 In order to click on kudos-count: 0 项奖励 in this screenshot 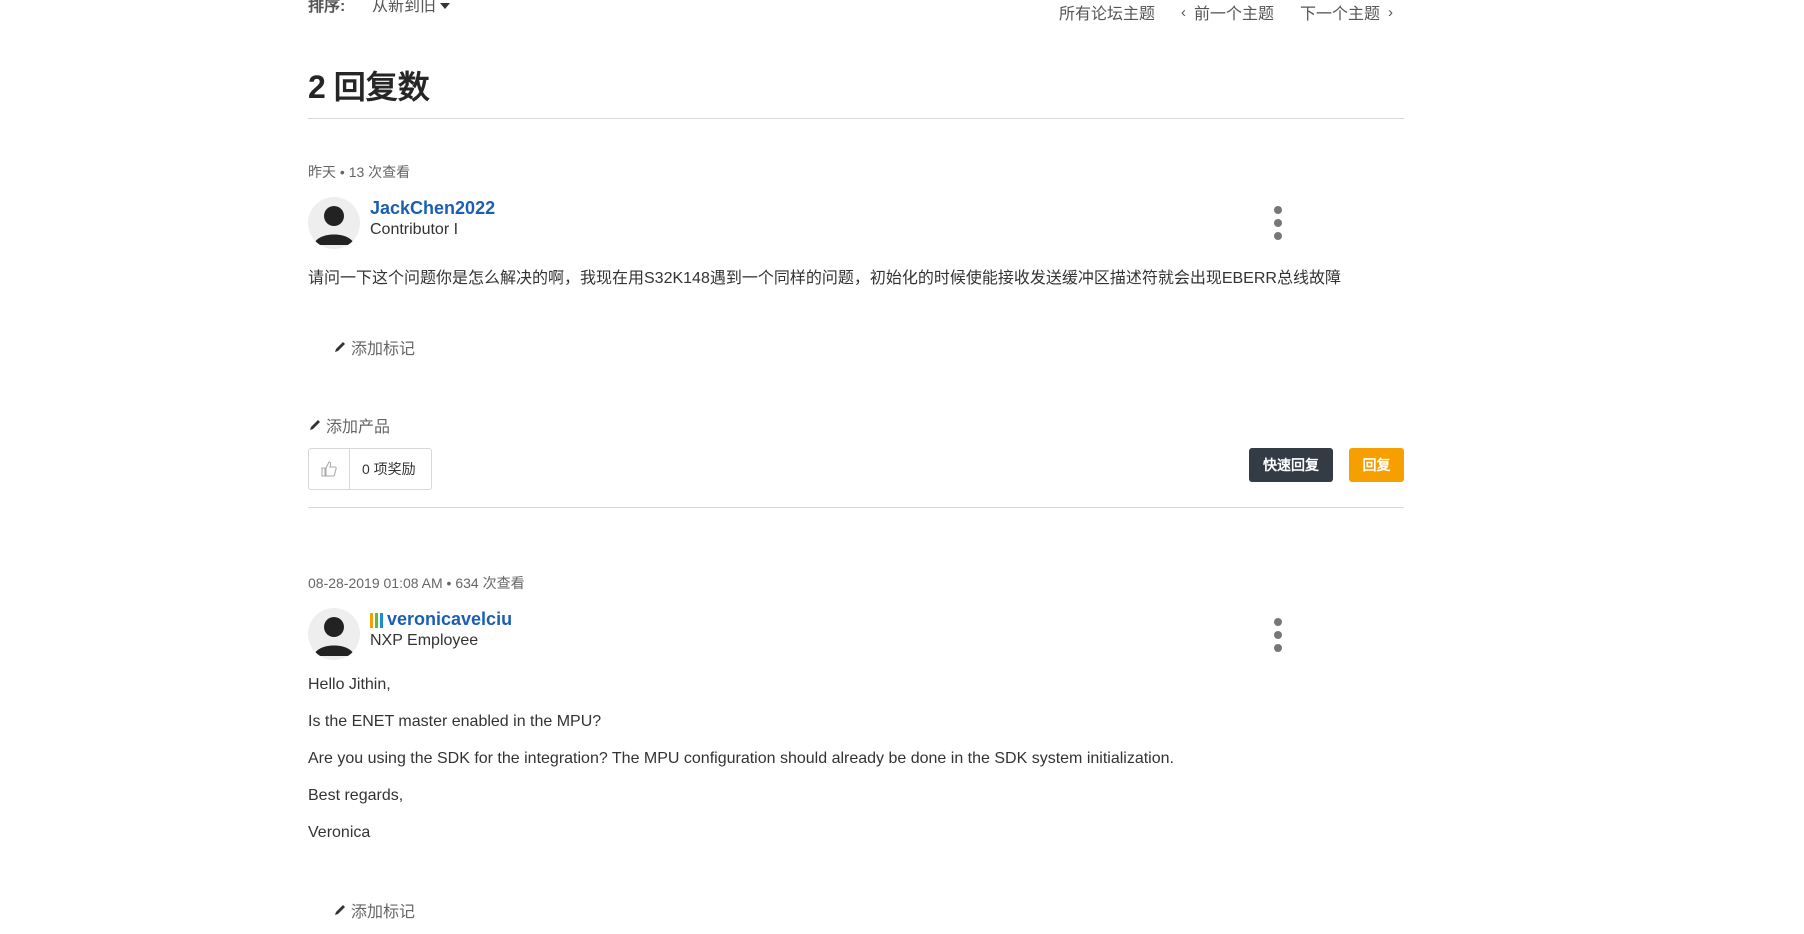, I will do `click(389, 469)`.